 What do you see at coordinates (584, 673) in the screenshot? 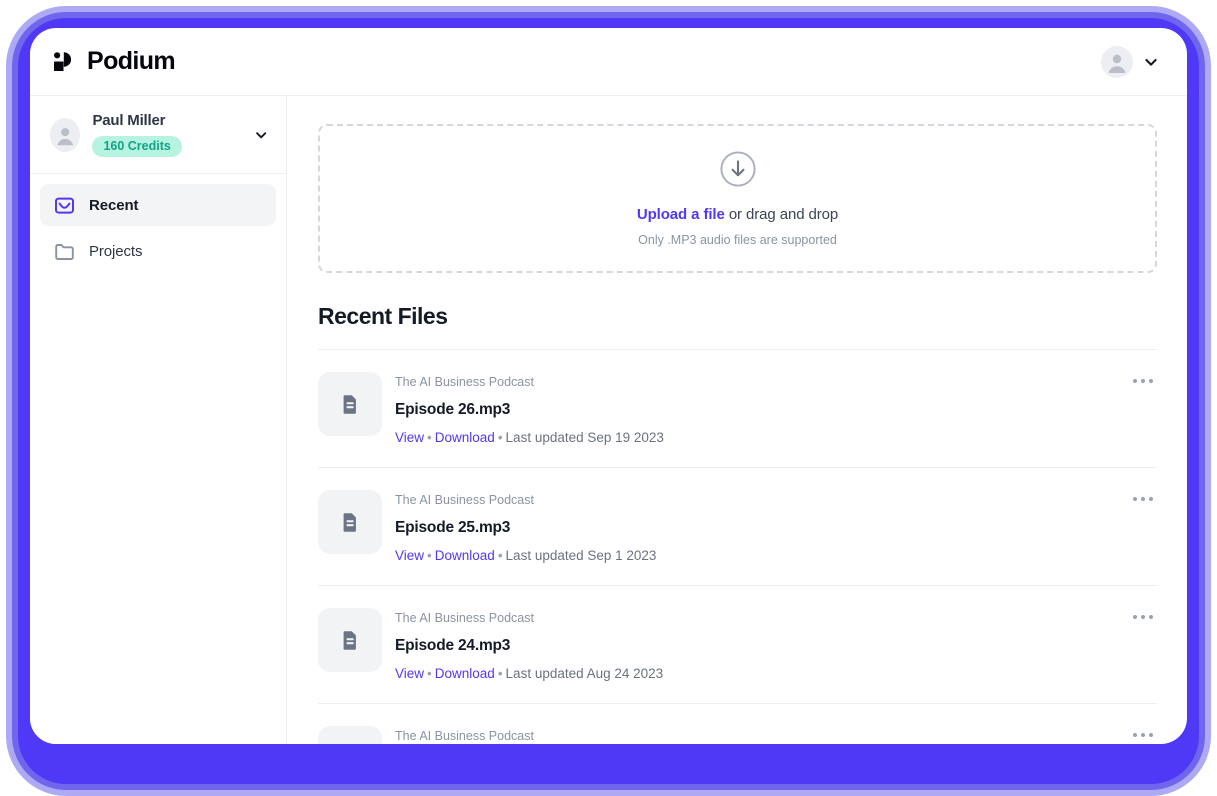
I see `last-updated-text: Last updated Aug 24 2023` at bounding box center [584, 673].